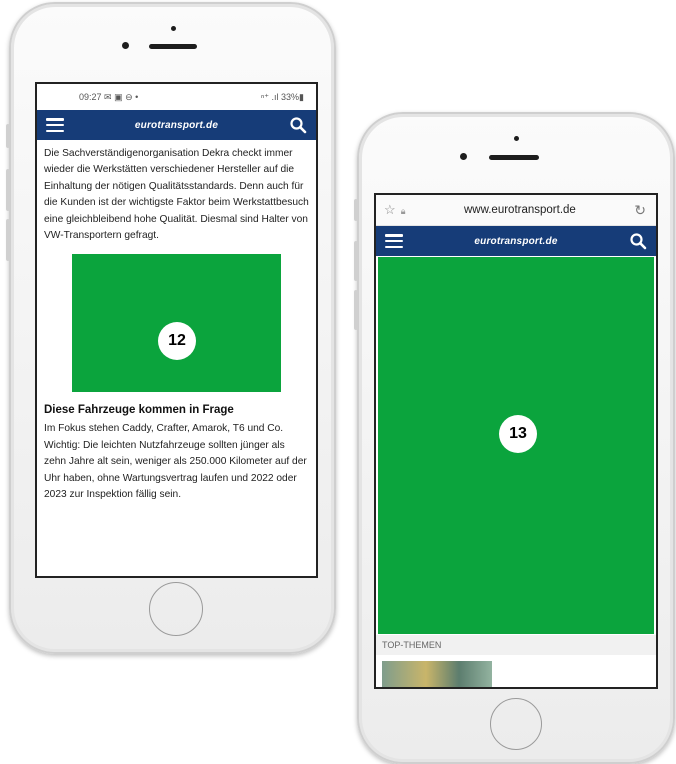 This screenshot has height=764, width=676. What do you see at coordinates (516, 645) in the screenshot?
I see `section-label: TOP-THEMEN` at bounding box center [516, 645].